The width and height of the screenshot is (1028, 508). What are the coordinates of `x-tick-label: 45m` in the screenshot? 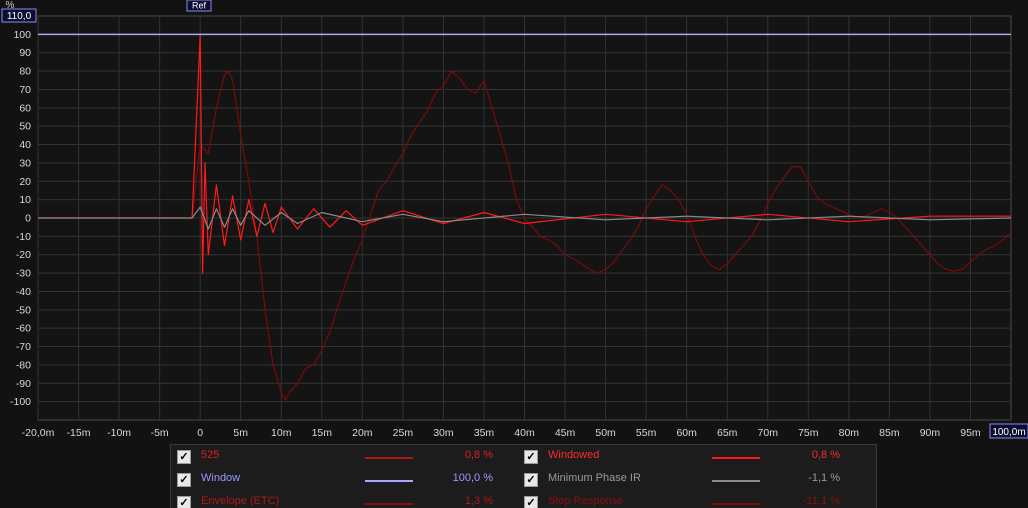 It's located at (565, 433).